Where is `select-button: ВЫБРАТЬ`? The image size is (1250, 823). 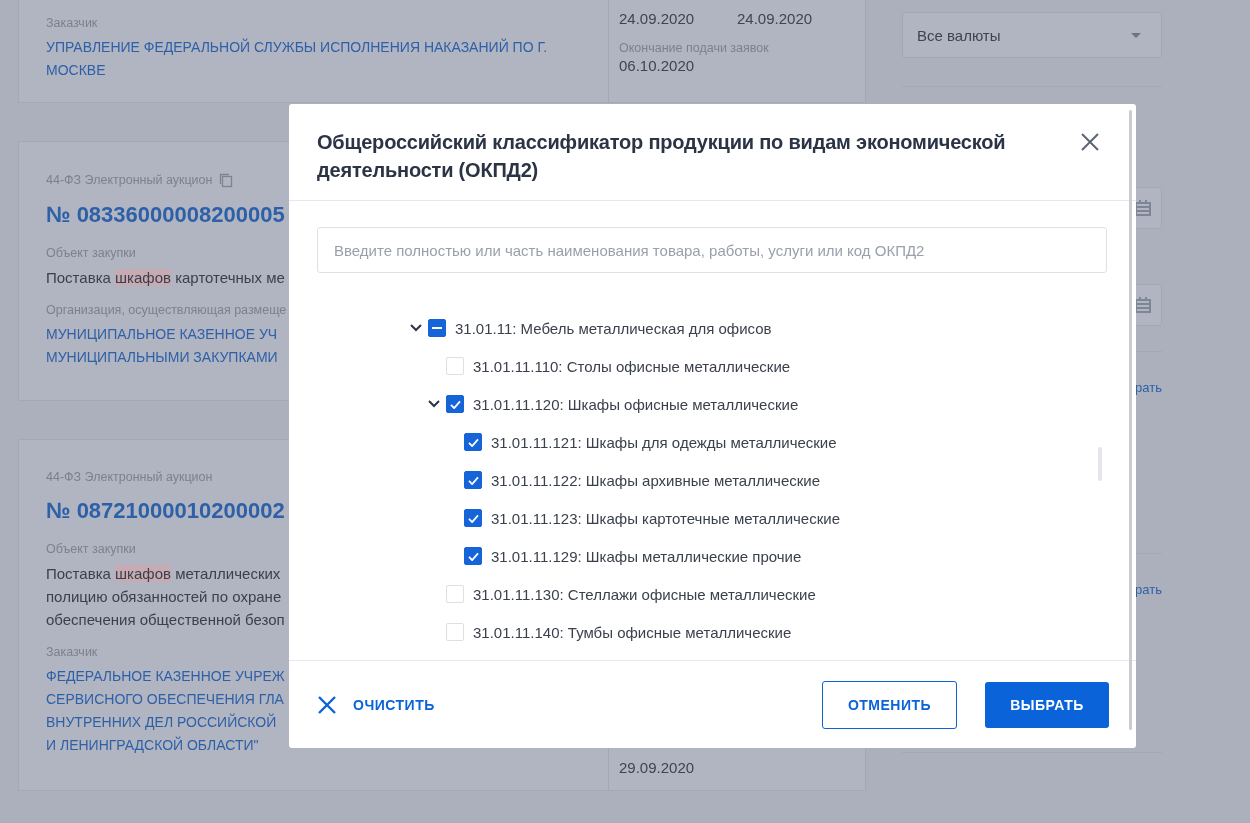 select-button: ВЫБРАТЬ is located at coordinates (1047, 704).